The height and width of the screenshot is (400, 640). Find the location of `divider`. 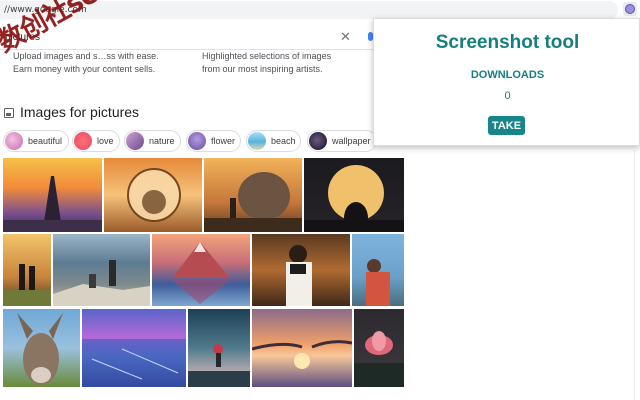

divider is located at coordinates (634, 275).